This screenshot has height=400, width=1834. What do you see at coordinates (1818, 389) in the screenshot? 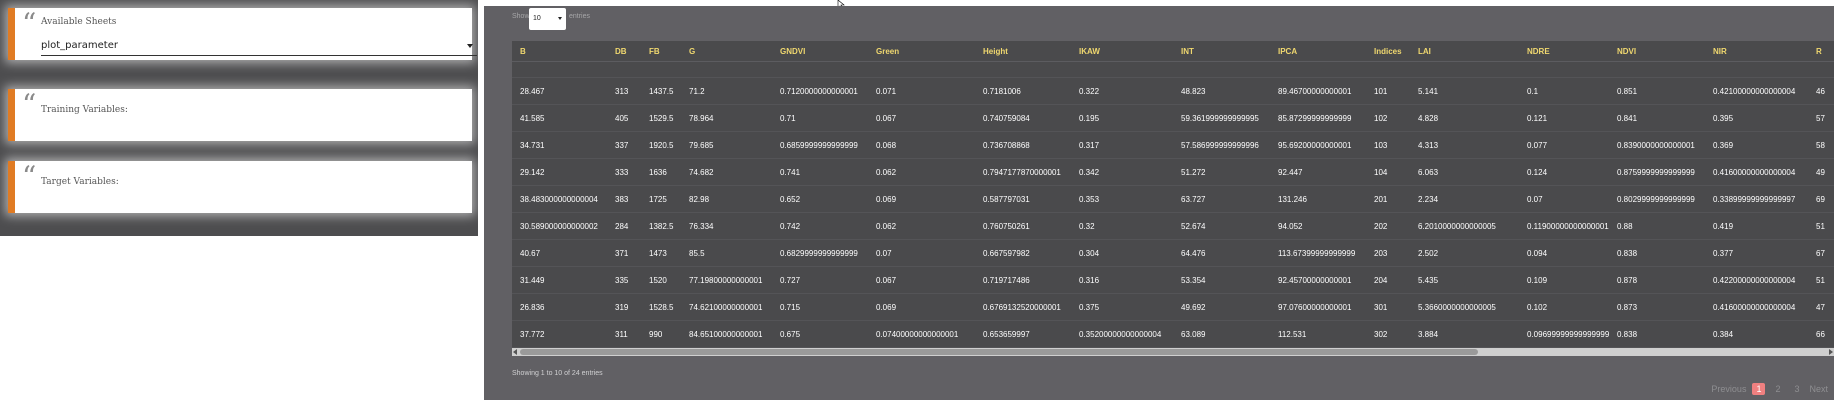
I see `next-button: Next` at bounding box center [1818, 389].